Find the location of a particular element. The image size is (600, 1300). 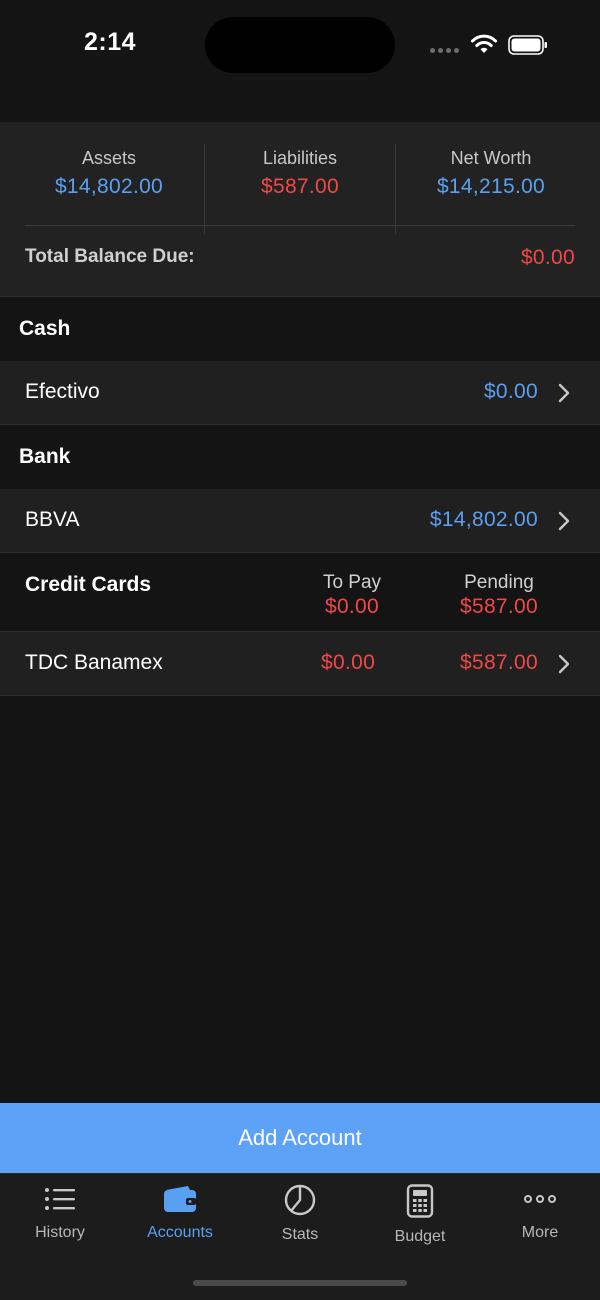

total-balance-due-value: $0.00 is located at coordinates (547, 257).